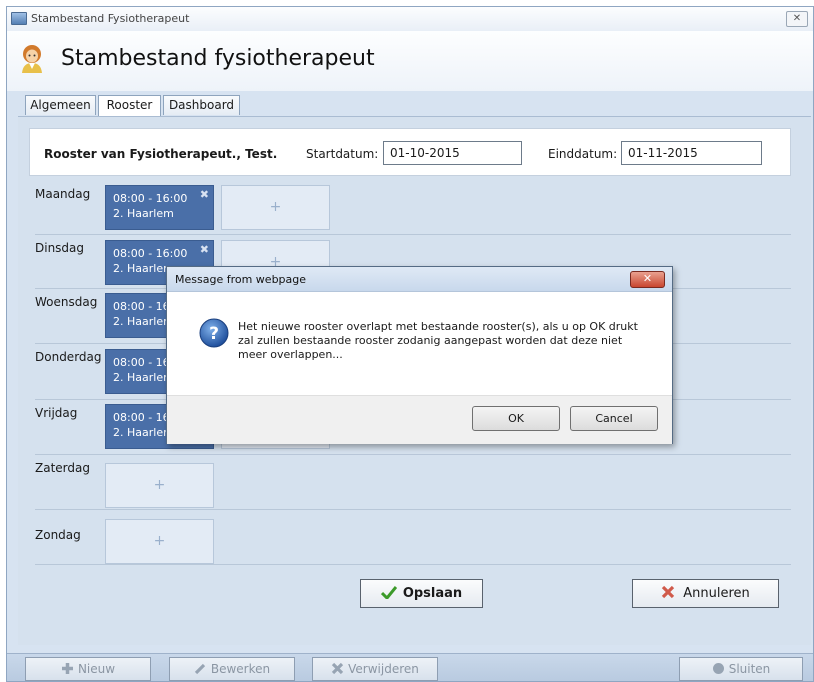 The width and height of the screenshot is (814, 682). I want to click on edit-button: Bewerken, so click(232, 669).